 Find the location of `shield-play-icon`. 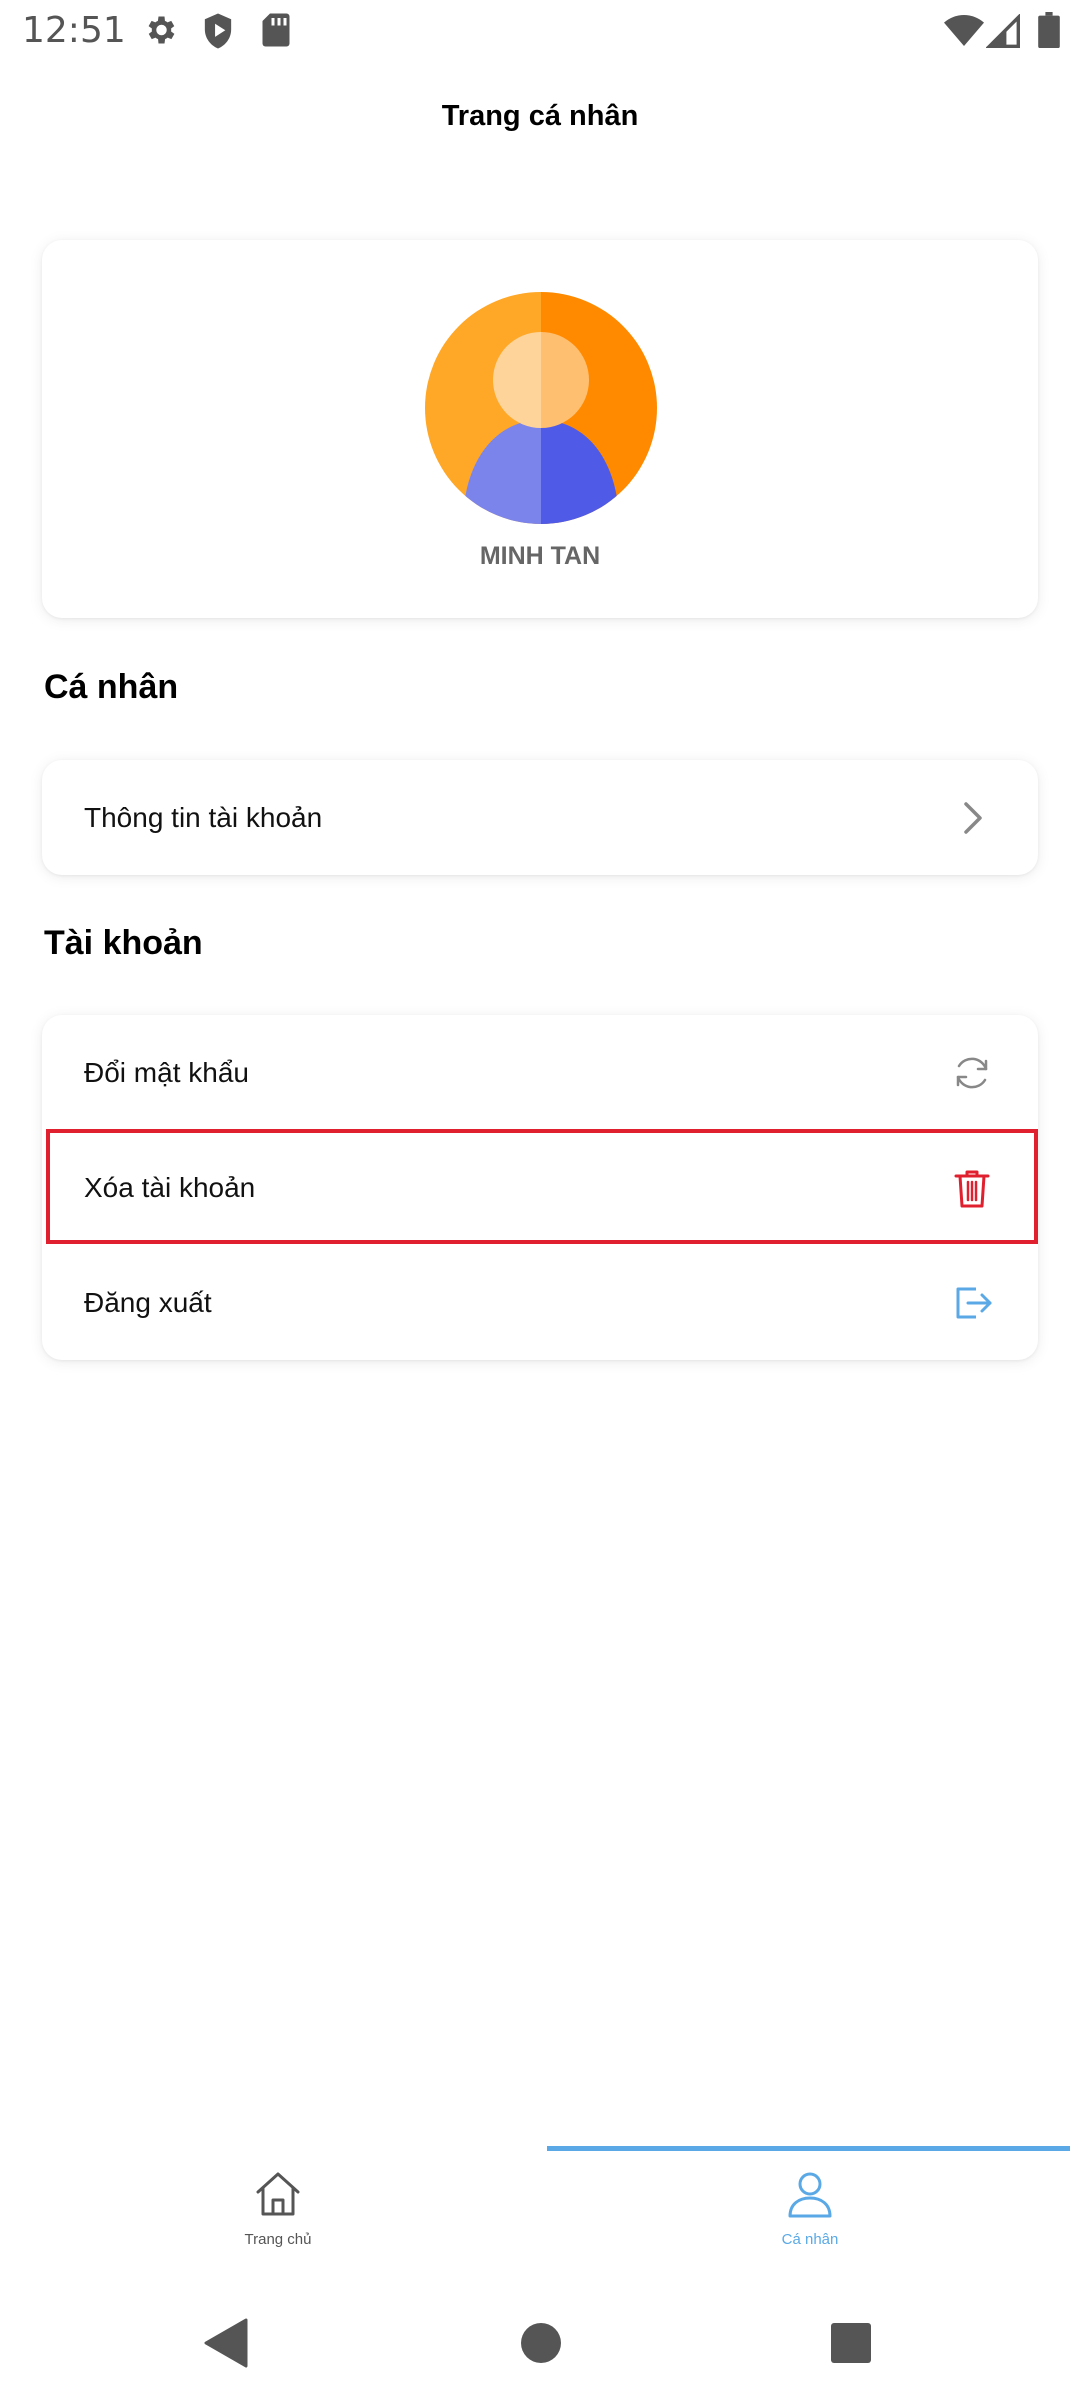

shield-play-icon is located at coordinates (218, 31).